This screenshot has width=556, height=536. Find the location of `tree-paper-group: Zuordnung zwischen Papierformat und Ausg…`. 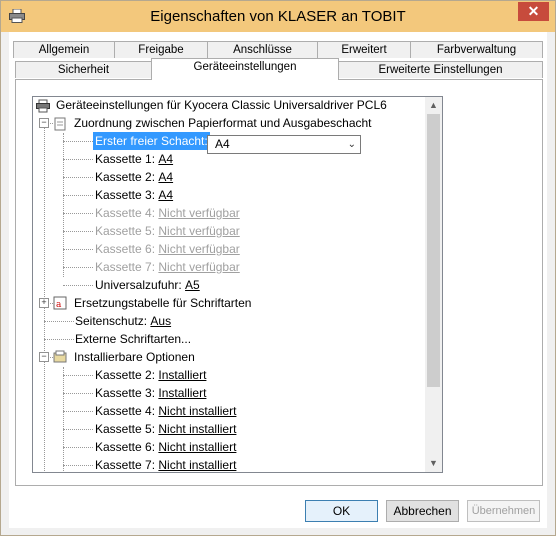

tree-paper-group: Zuordnung zwischen Papierformat und Ausg… is located at coordinates (223, 123).